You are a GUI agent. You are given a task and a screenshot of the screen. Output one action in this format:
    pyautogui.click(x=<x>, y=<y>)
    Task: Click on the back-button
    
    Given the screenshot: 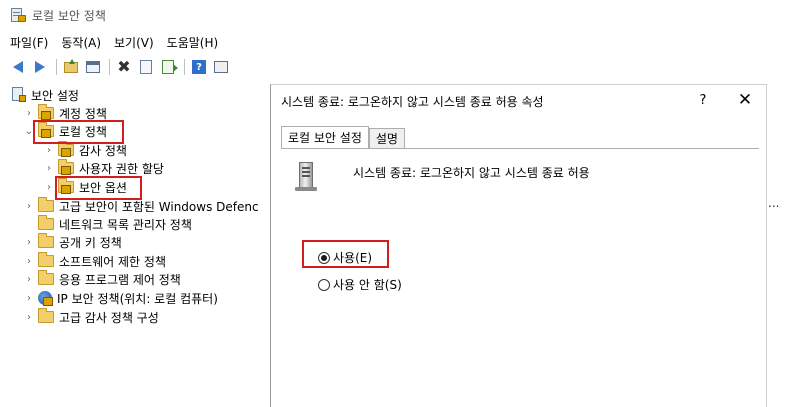 What is the action you would take?
    pyautogui.click(x=18, y=67)
    